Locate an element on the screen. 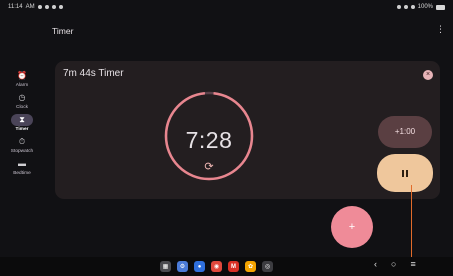 This screenshot has width=453, height=276. bed-icon: ▬ is located at coordinates (22, 163).